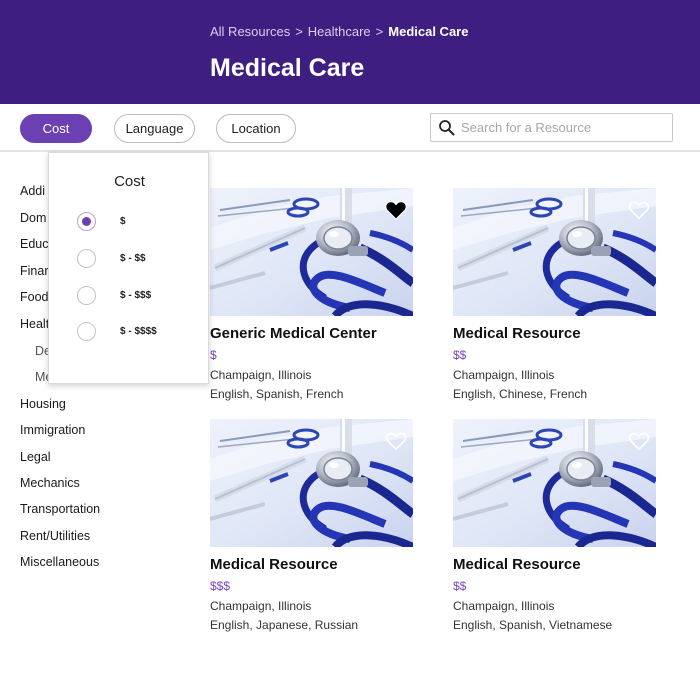 This screenshot has width=700, height=697. I want to click on sidebar-item-finance: Finar, so click(34, 271).